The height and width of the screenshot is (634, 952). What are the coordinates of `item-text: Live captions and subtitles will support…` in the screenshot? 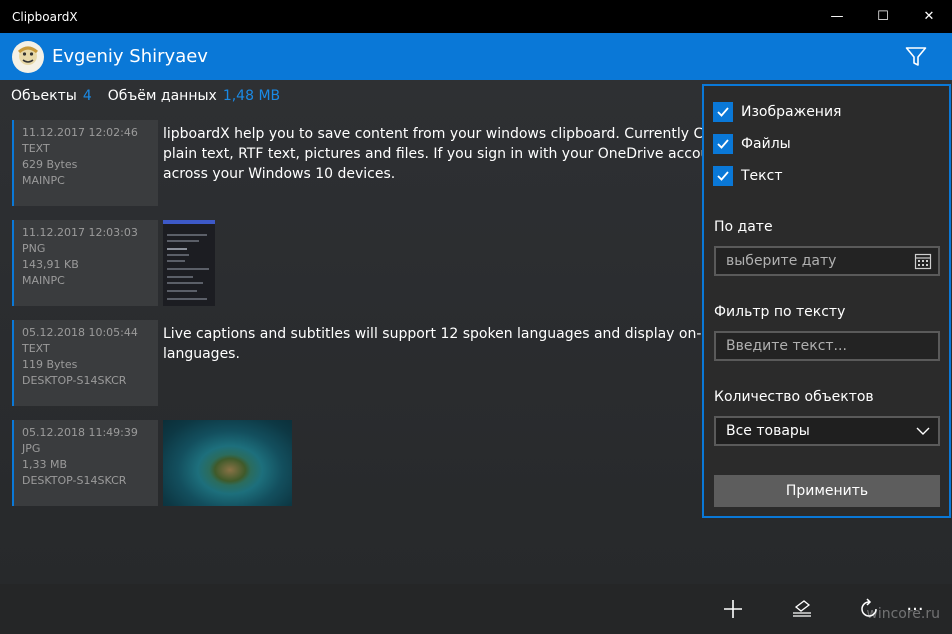 It's located at (451, 363).